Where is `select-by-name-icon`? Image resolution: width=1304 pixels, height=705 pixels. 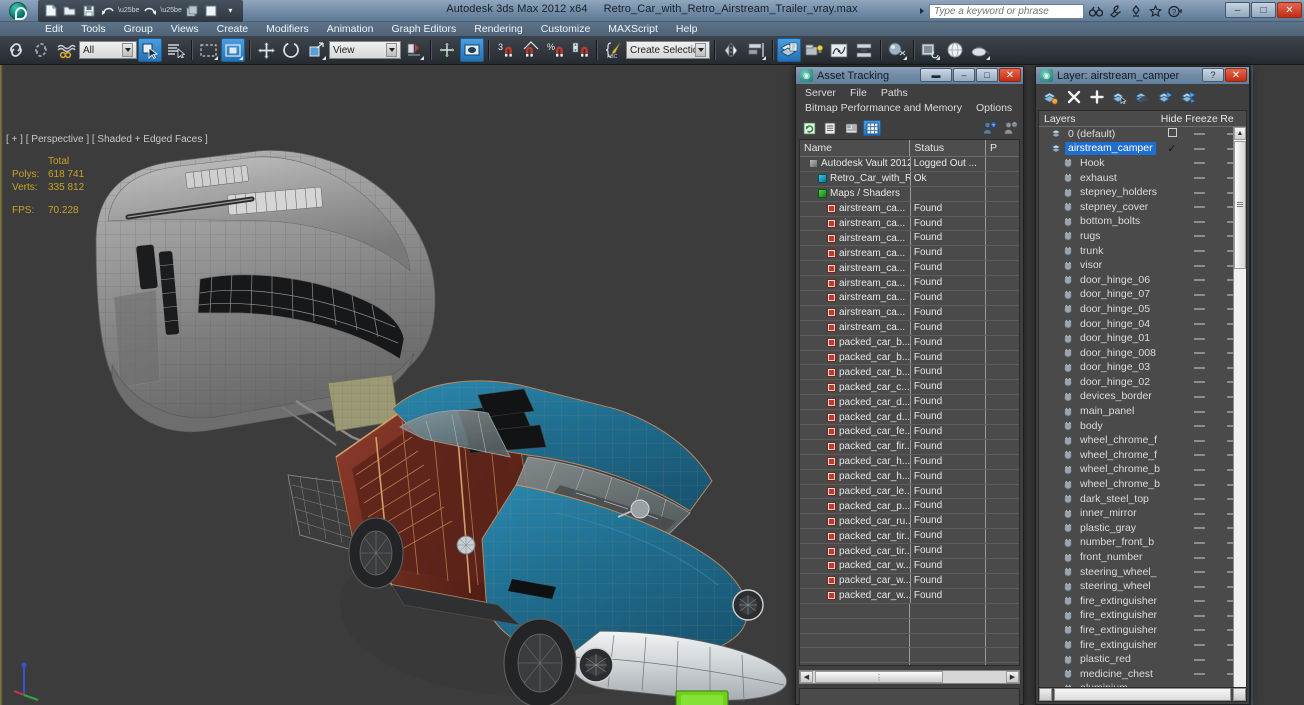 select-by-name-icon is located at coordinates (175, 50).